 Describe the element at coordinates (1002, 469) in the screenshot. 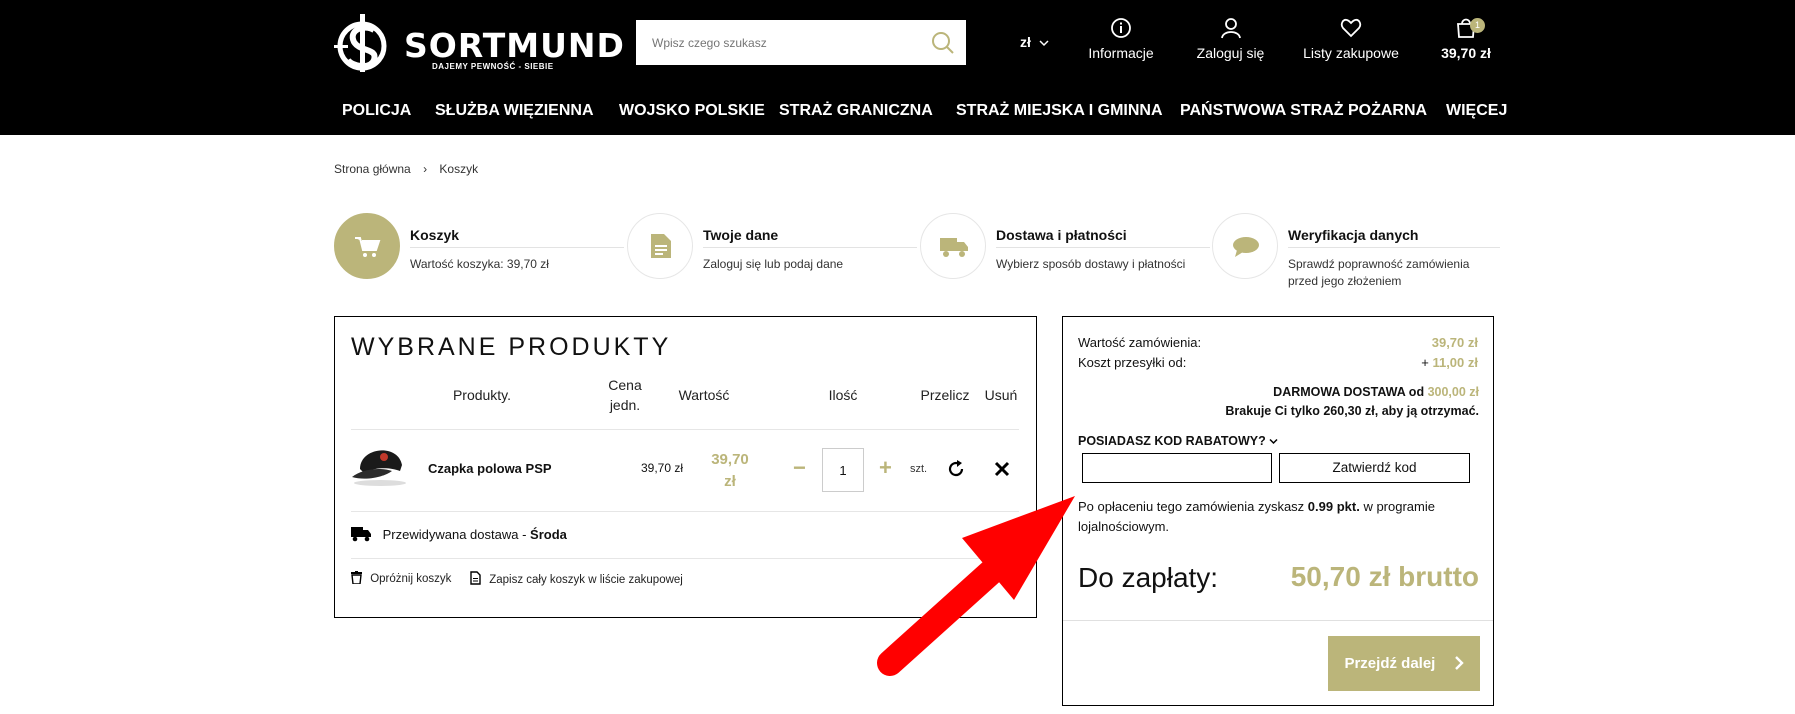

I see `remove-icon` at that location.